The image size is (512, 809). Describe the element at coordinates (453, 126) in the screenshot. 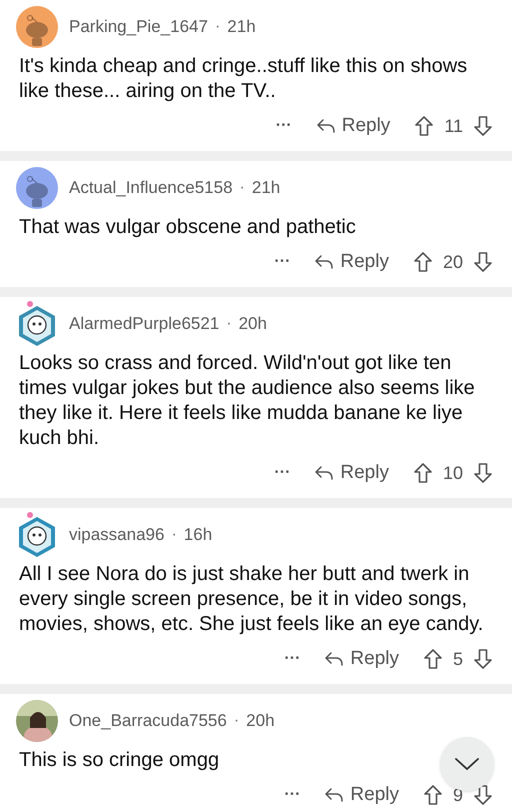

I see `vote-score: 11` at that location.